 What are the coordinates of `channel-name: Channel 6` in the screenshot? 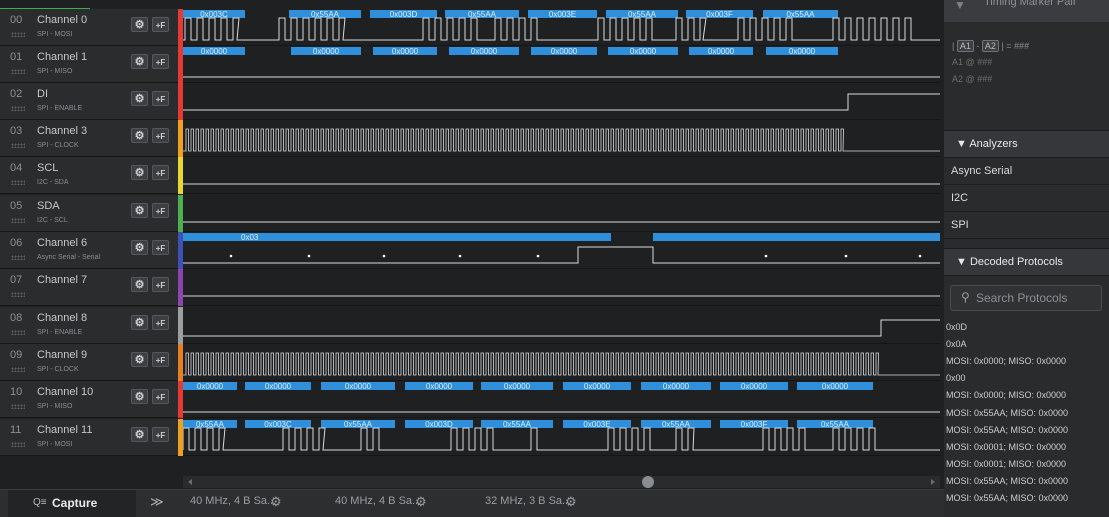 It's located at (62, 243).